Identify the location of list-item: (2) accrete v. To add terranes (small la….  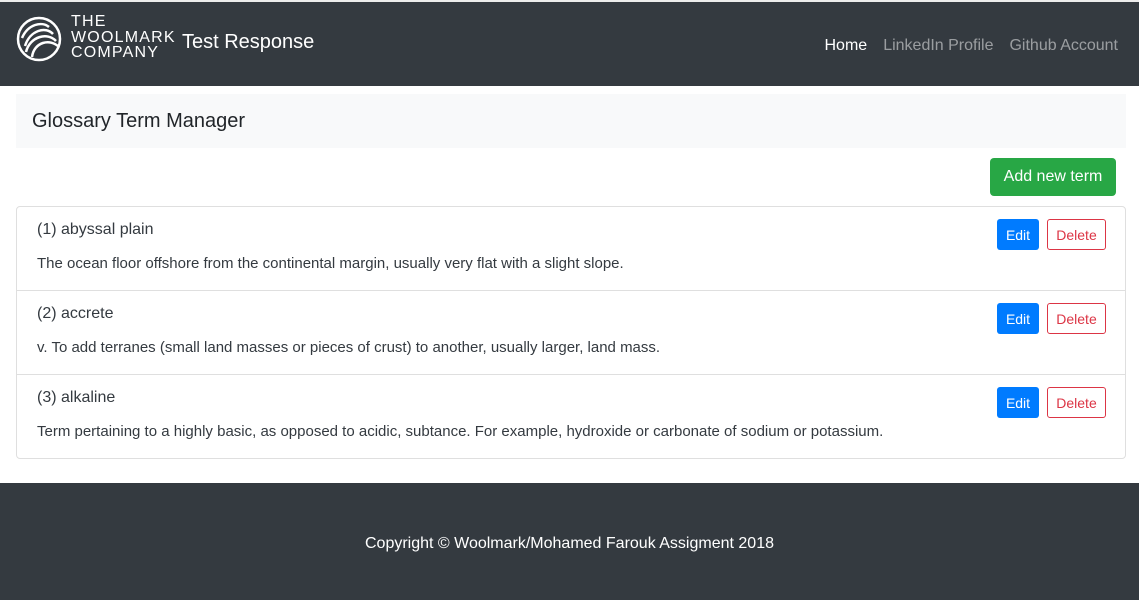
(571, 333).